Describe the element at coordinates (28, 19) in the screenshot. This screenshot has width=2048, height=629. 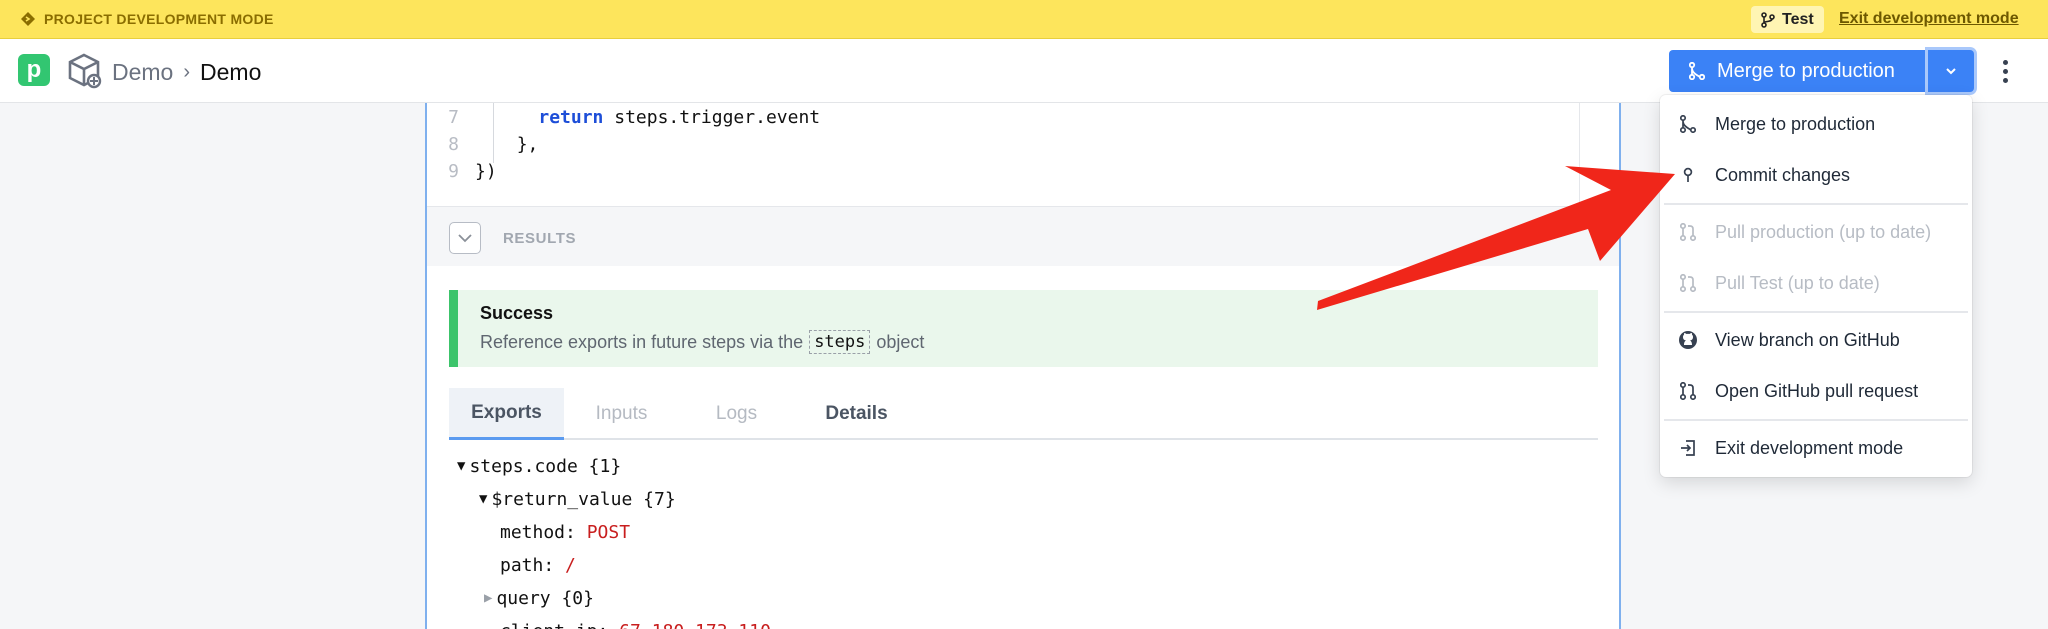
I see `dev-mode-icon` at that location.